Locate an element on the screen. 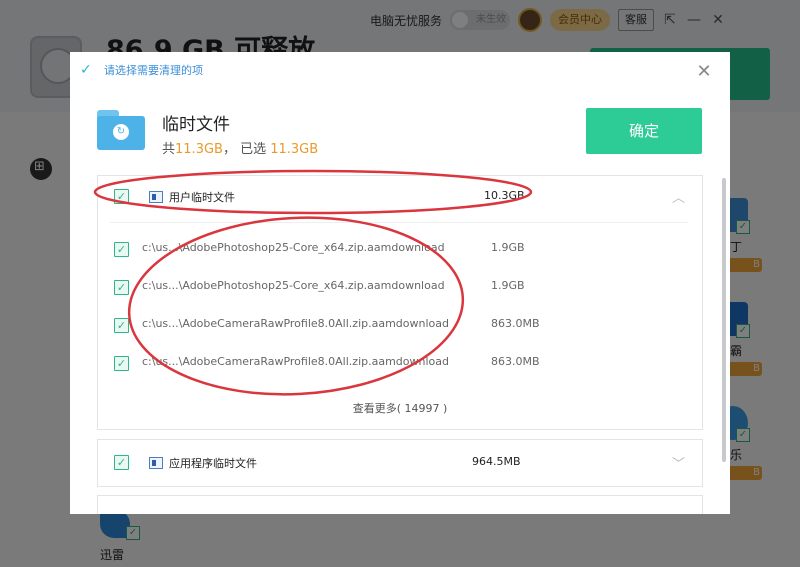 The width and height of the screenshot is (800, 567). summary-total: 11.3GB is located at coordinates (199, 149).